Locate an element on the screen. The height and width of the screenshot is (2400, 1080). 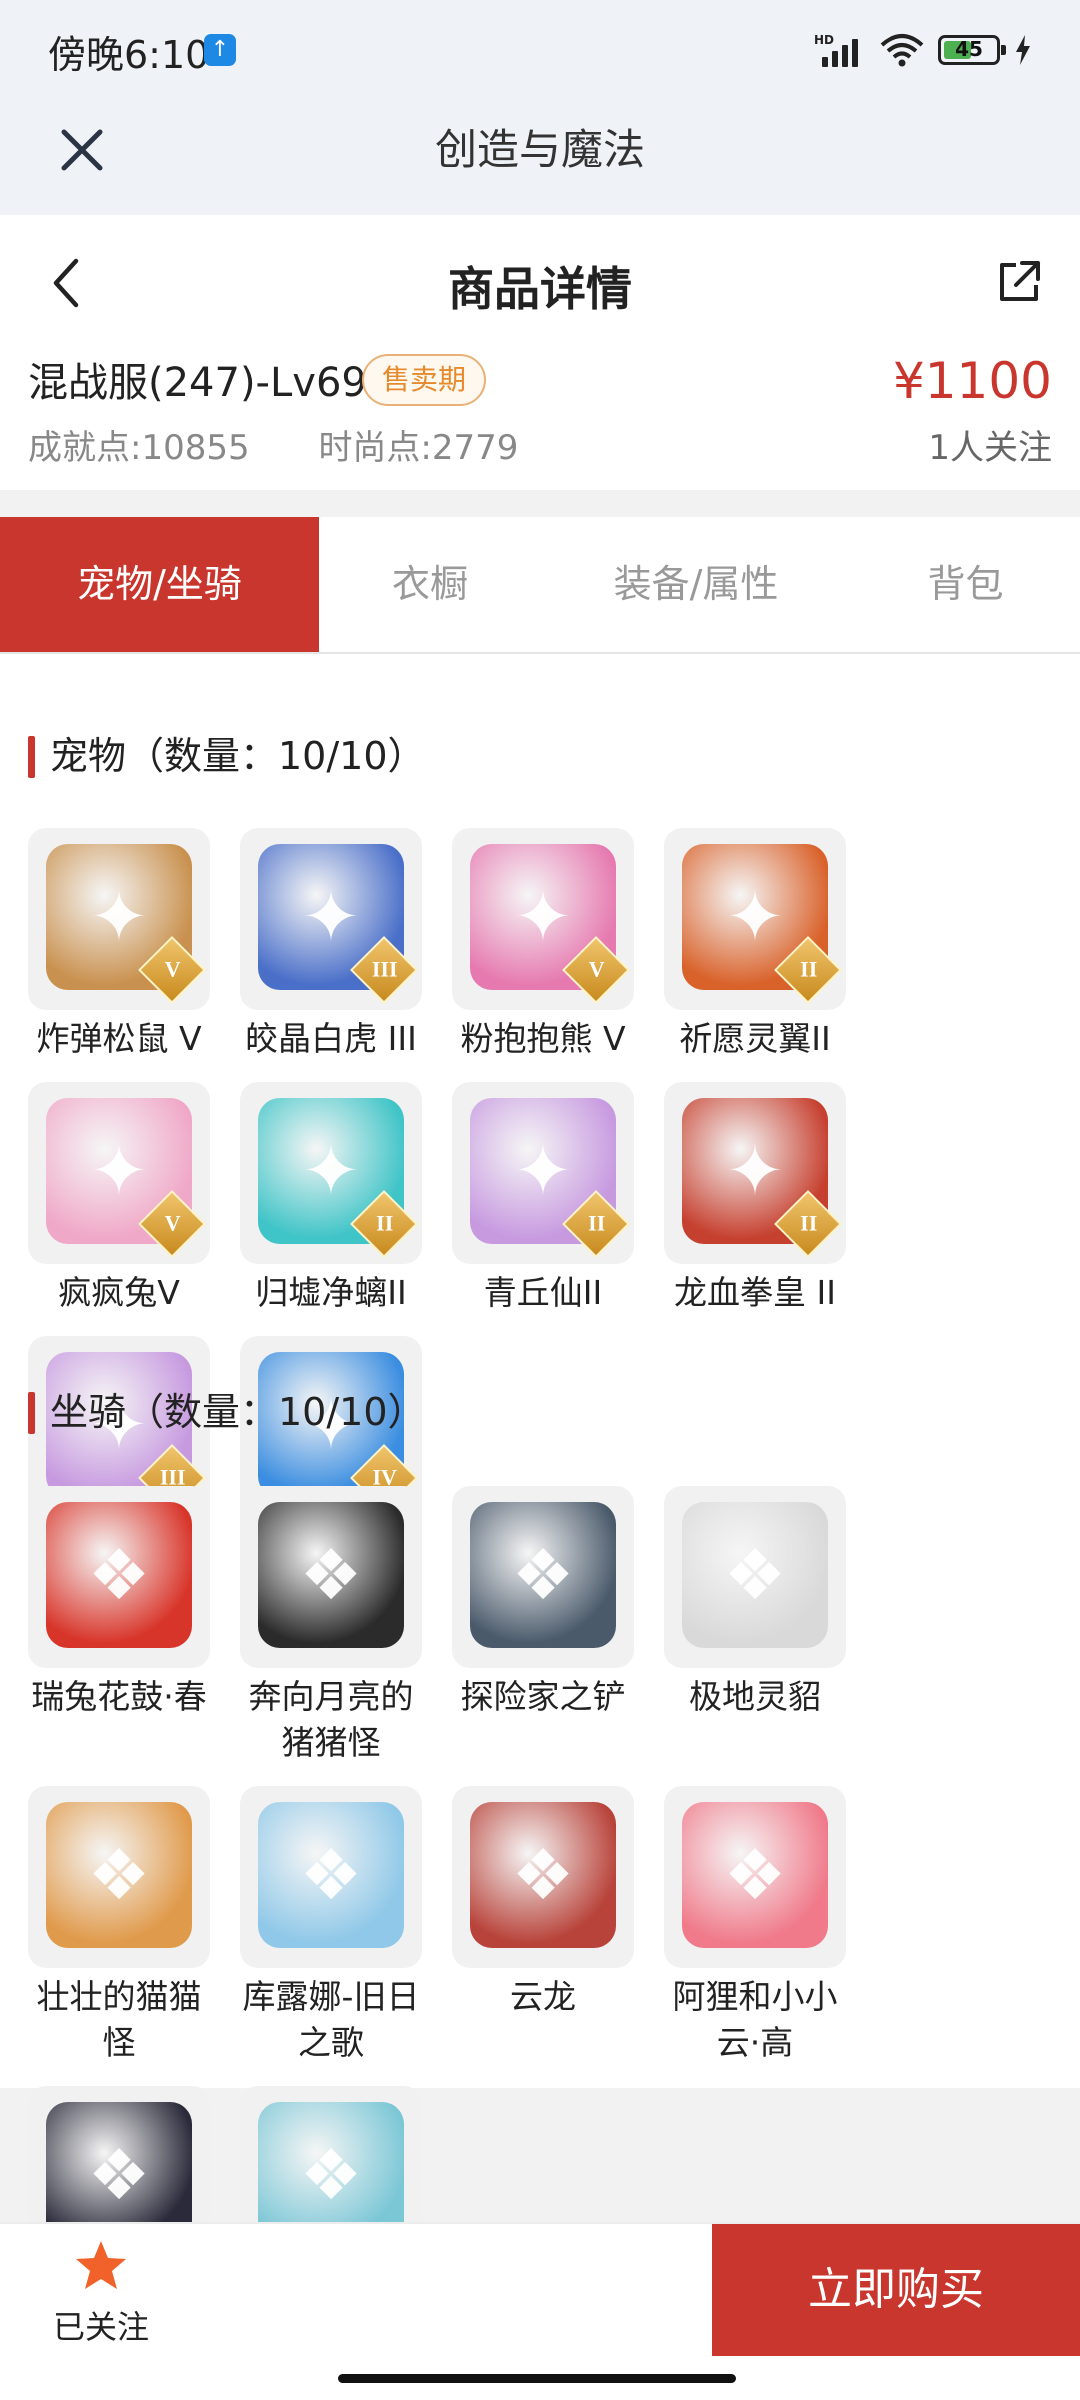
mount-name: 阿狸和小小云·高 is located at coordinates (755, 2019).